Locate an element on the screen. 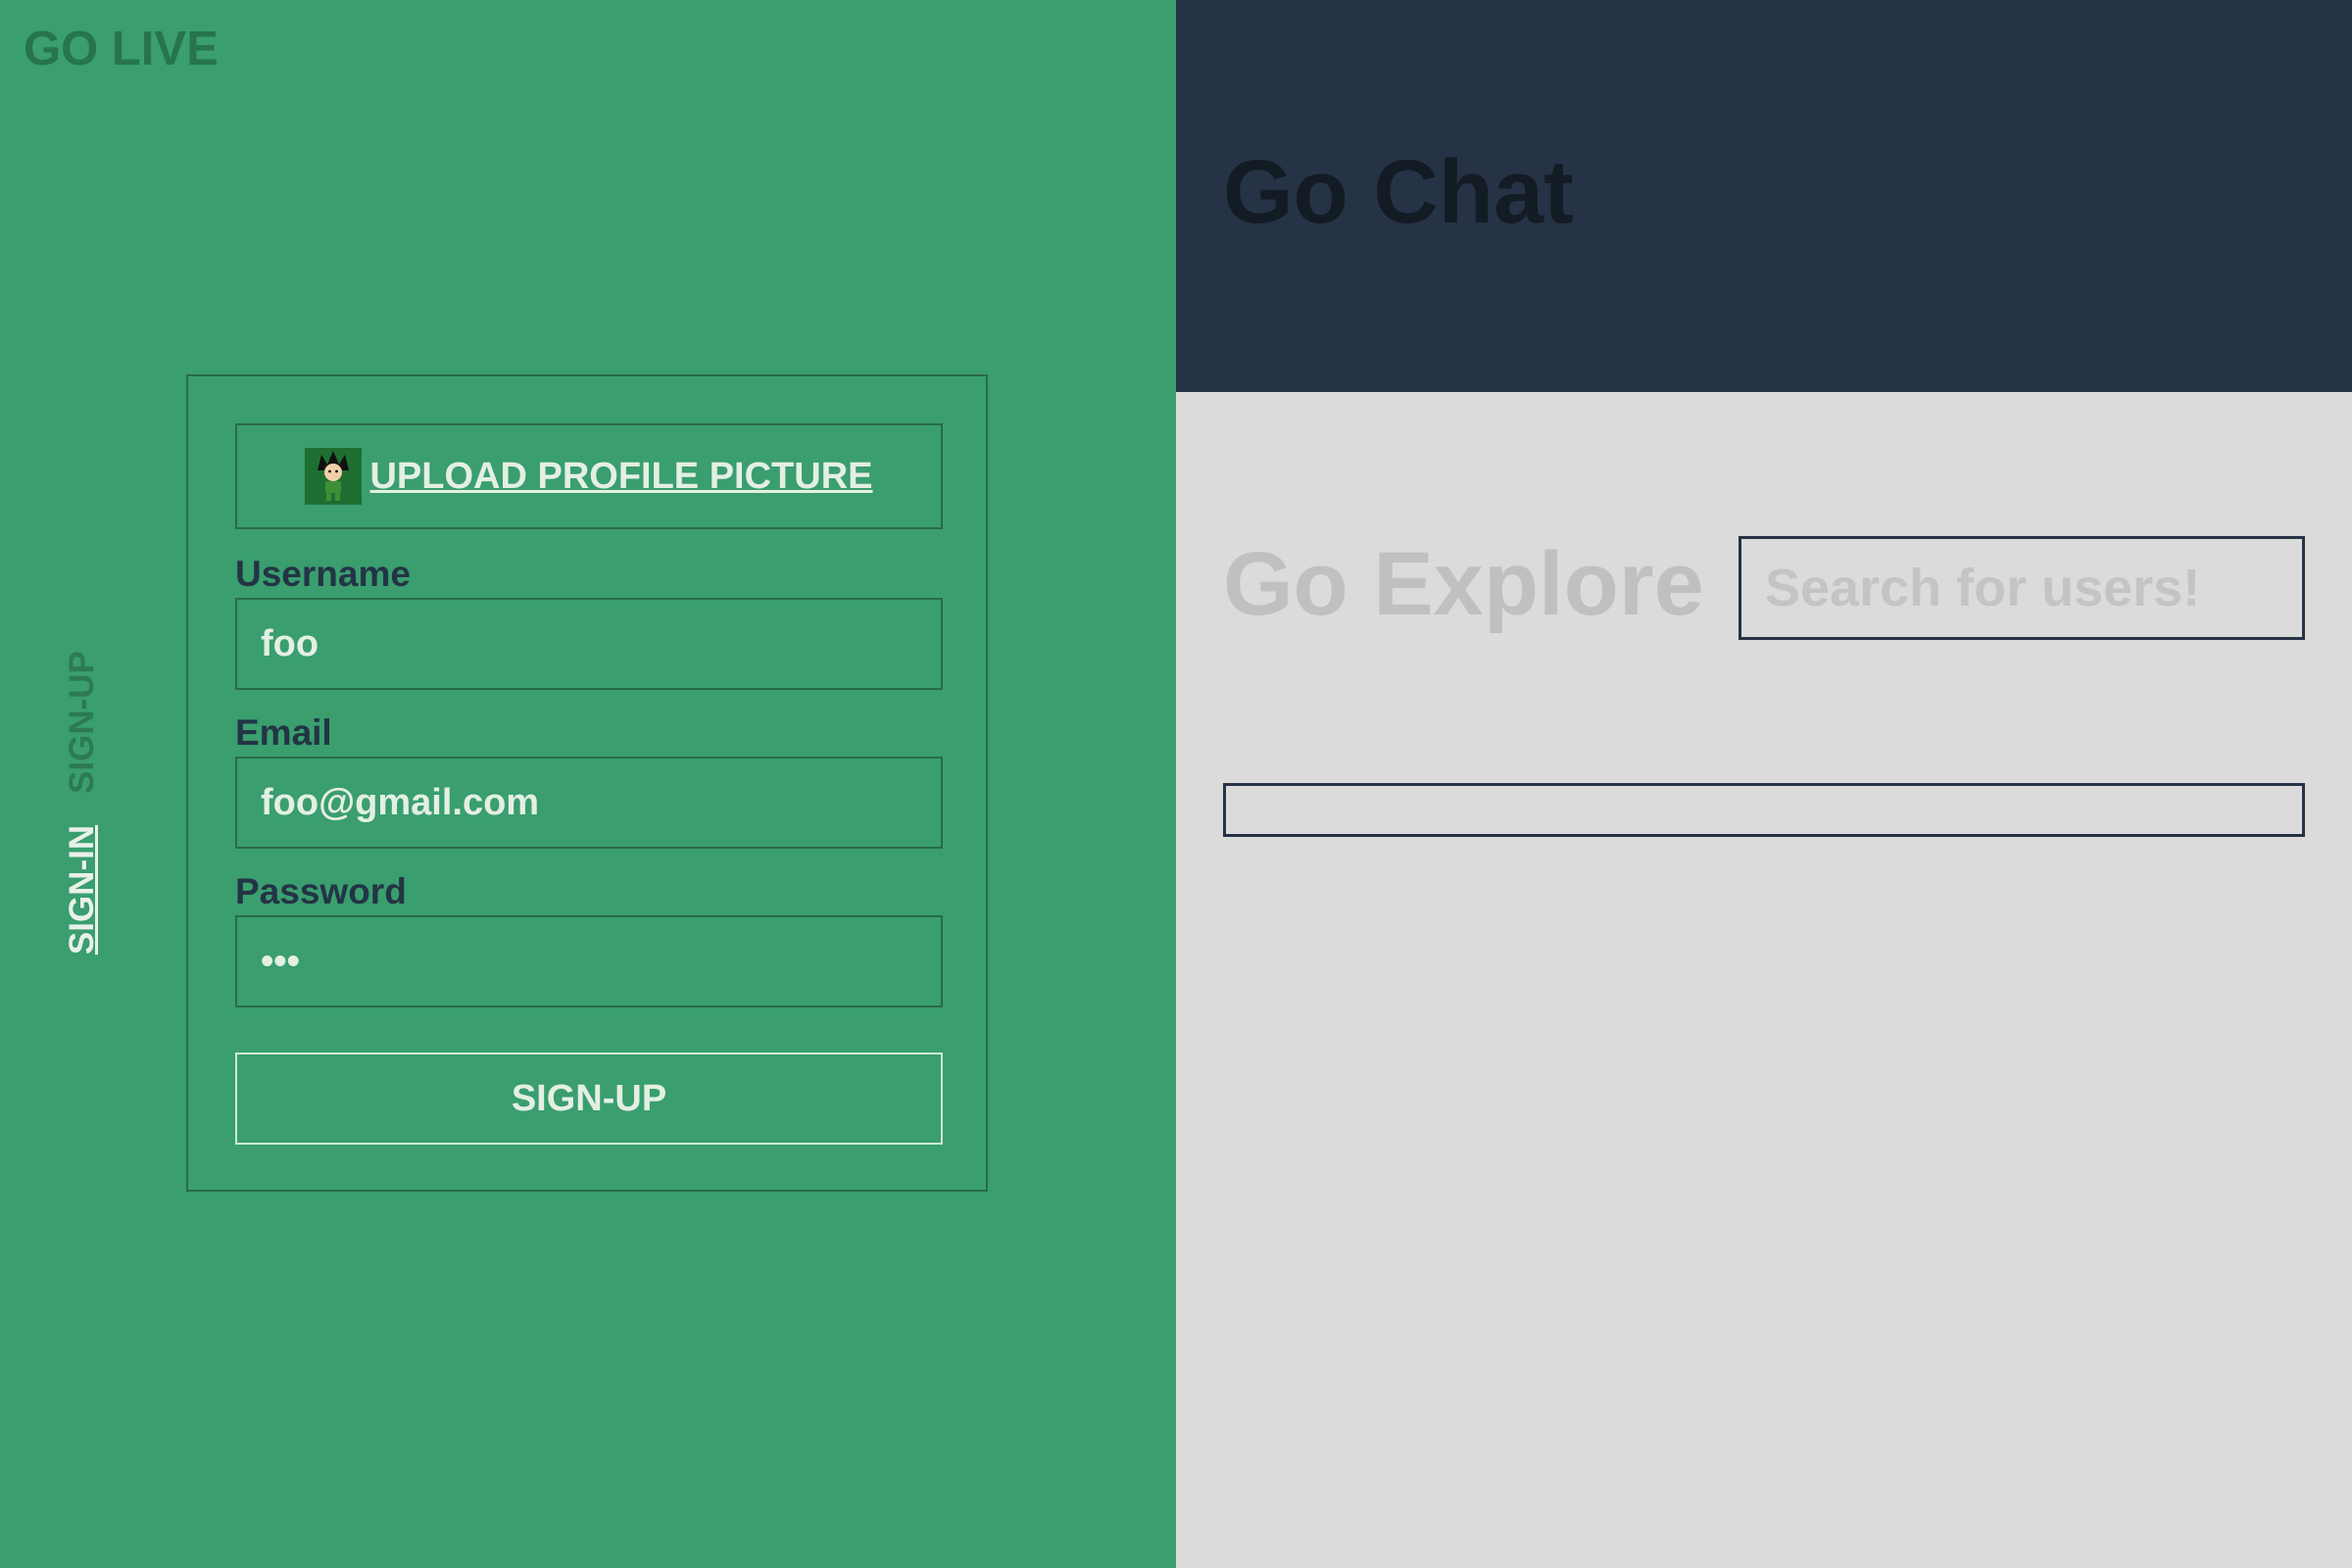  user-search-input is located at coordinates (2022, 588).